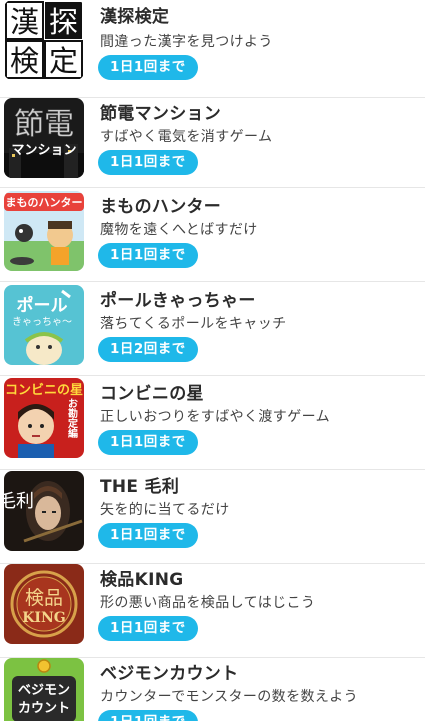  I want to click on svg-text: ベジモン, so click(44, 690).